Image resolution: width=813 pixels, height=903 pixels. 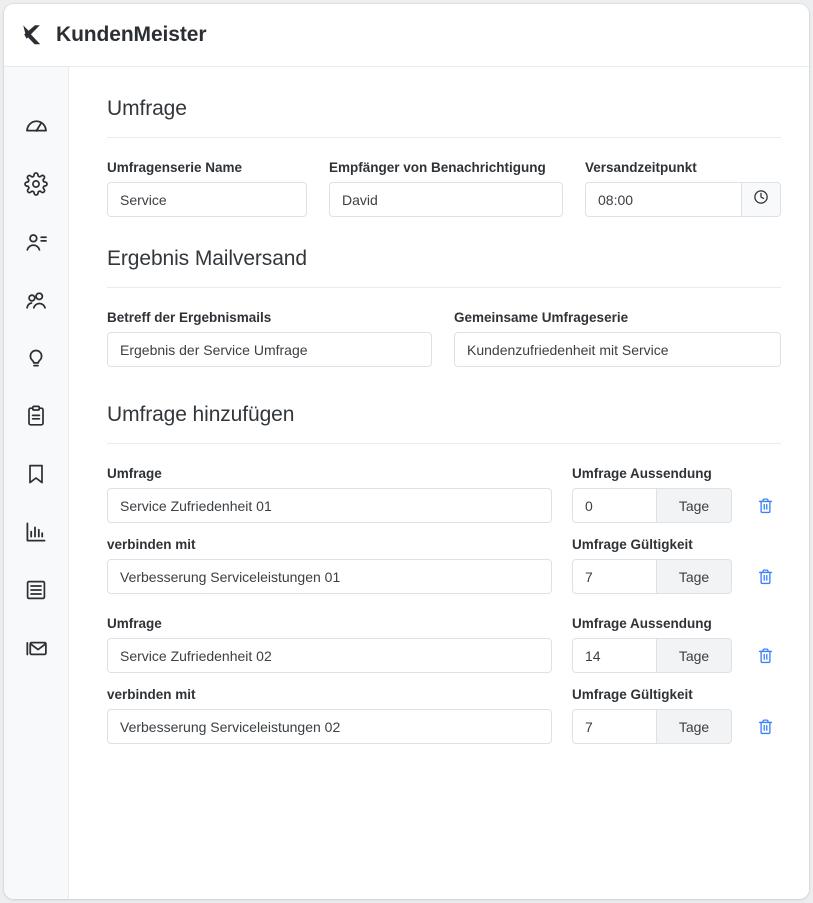 I want to click on survey-name-input: Service Zufriedenheit 01, so click(x=329, y=505).